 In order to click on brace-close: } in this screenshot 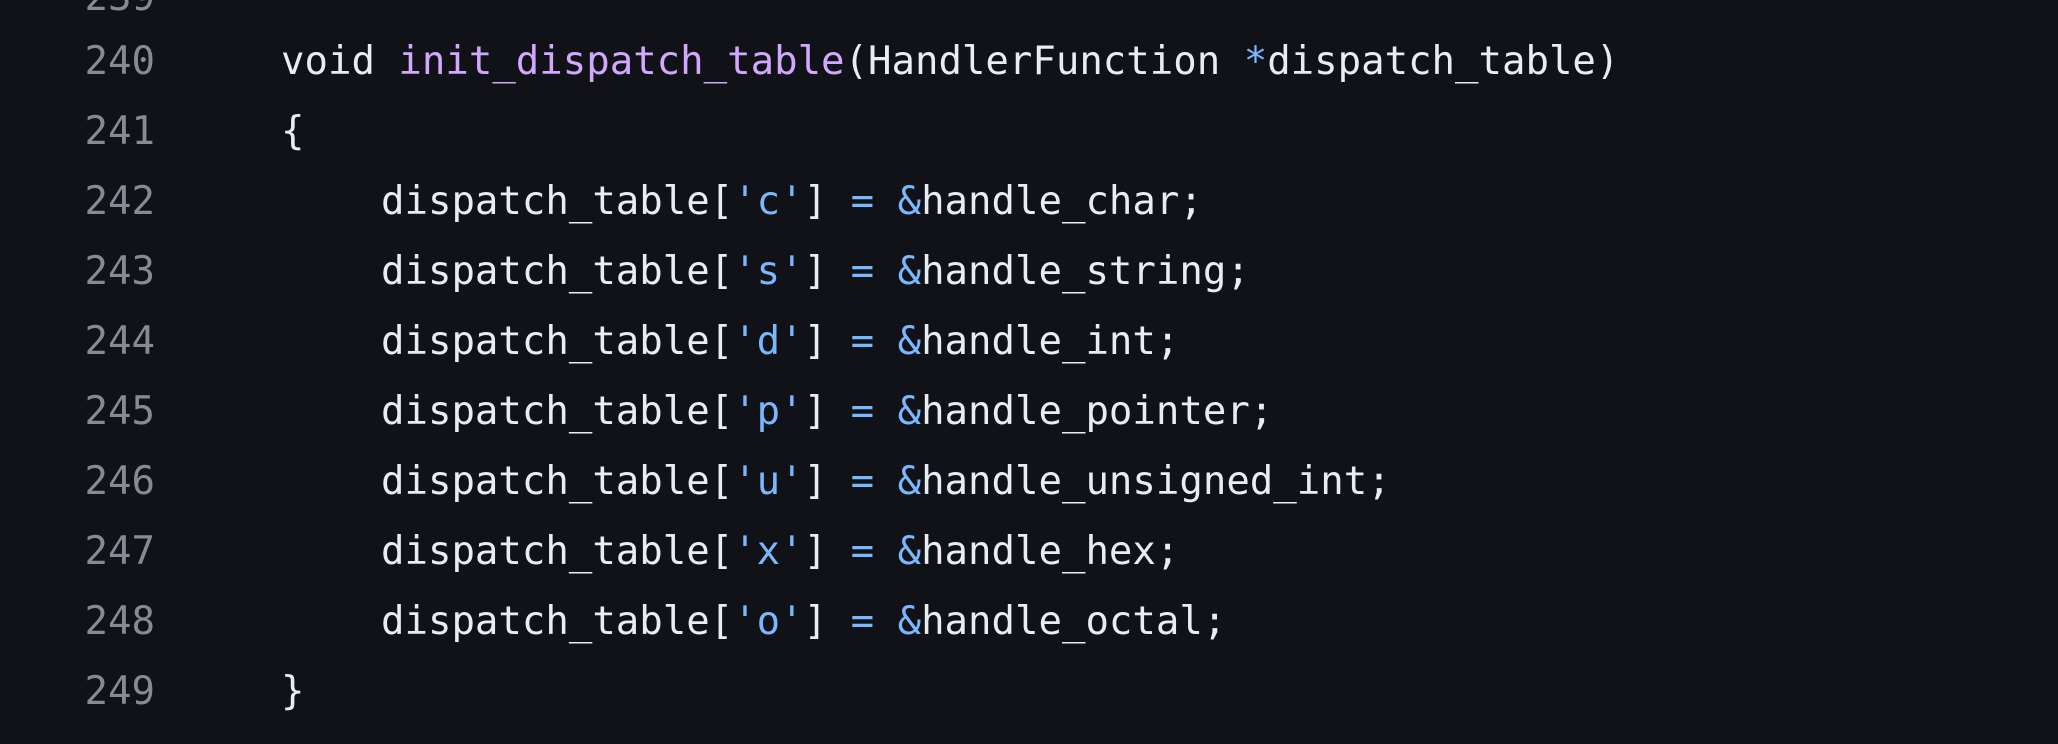, I will do `click(293, 691)`.